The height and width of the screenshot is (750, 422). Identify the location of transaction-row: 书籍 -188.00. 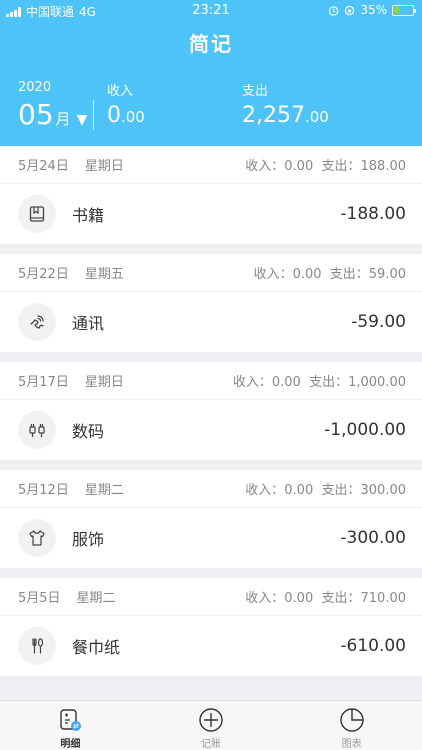
(211, 214).